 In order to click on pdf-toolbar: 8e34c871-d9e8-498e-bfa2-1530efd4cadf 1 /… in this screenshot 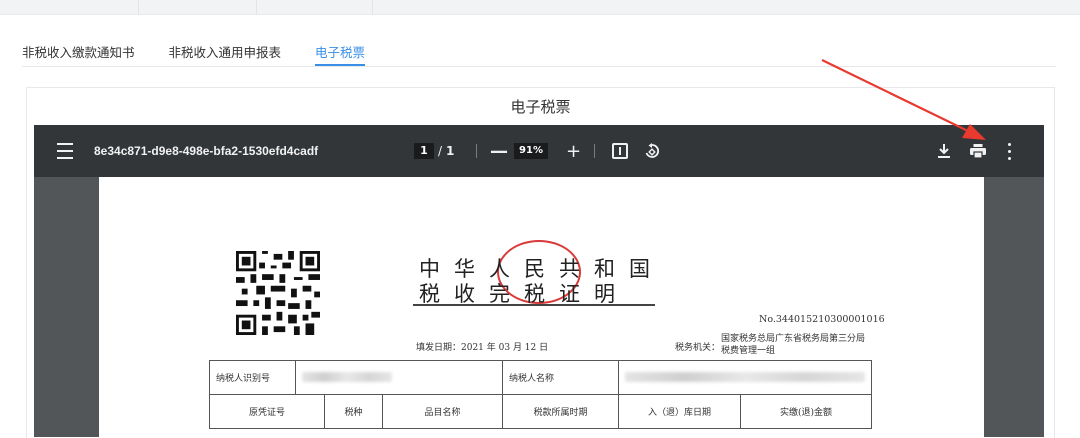, I will do `click(539, 151)`.